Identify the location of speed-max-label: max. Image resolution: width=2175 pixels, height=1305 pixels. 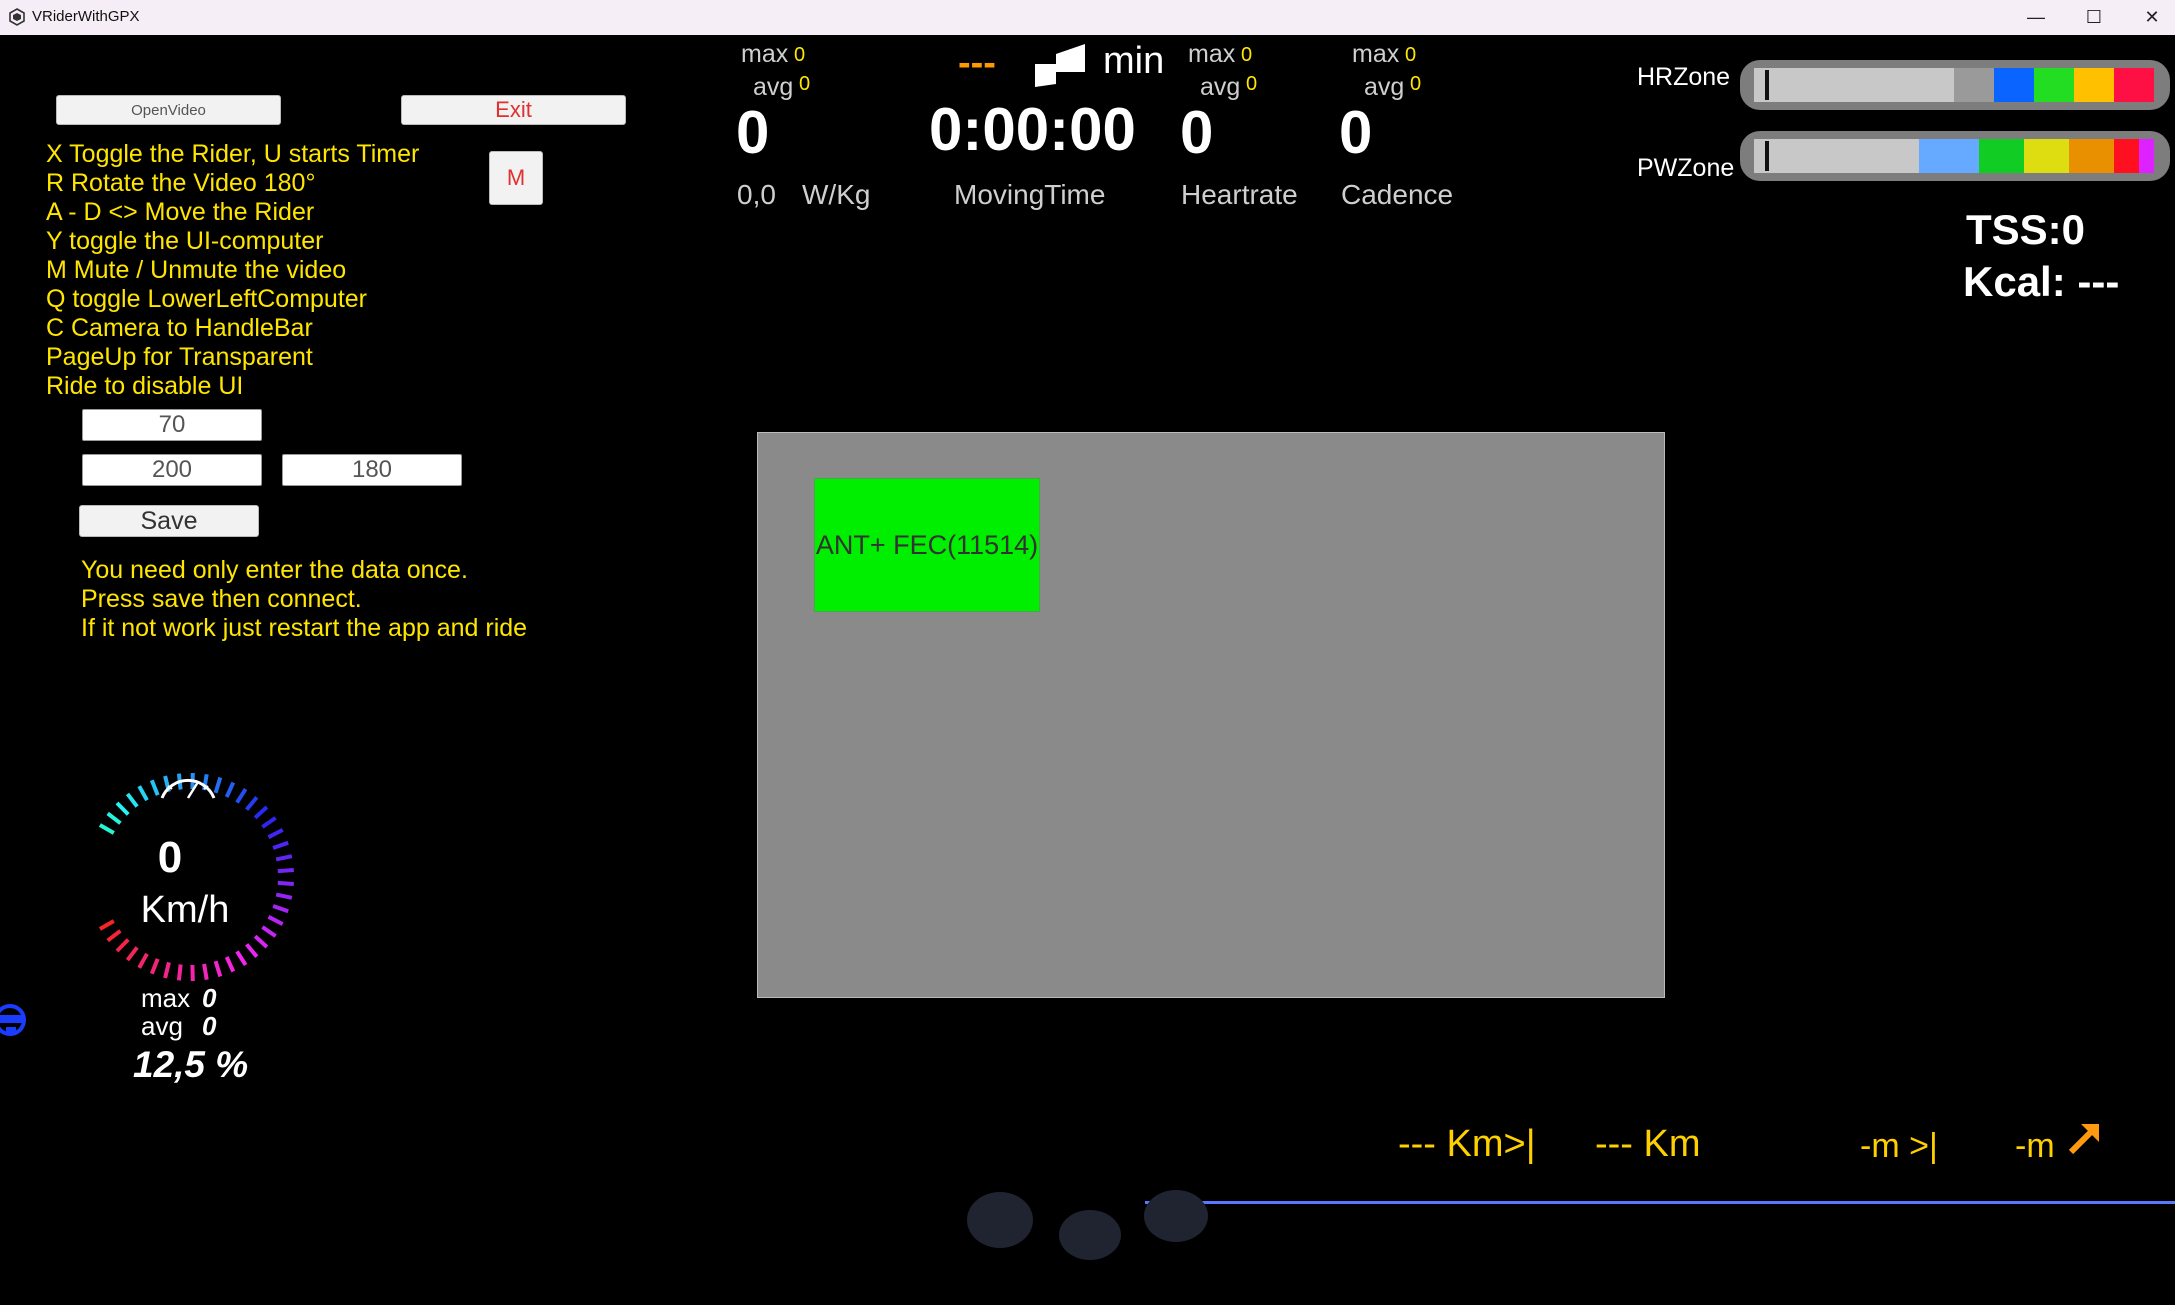
(166, 998).